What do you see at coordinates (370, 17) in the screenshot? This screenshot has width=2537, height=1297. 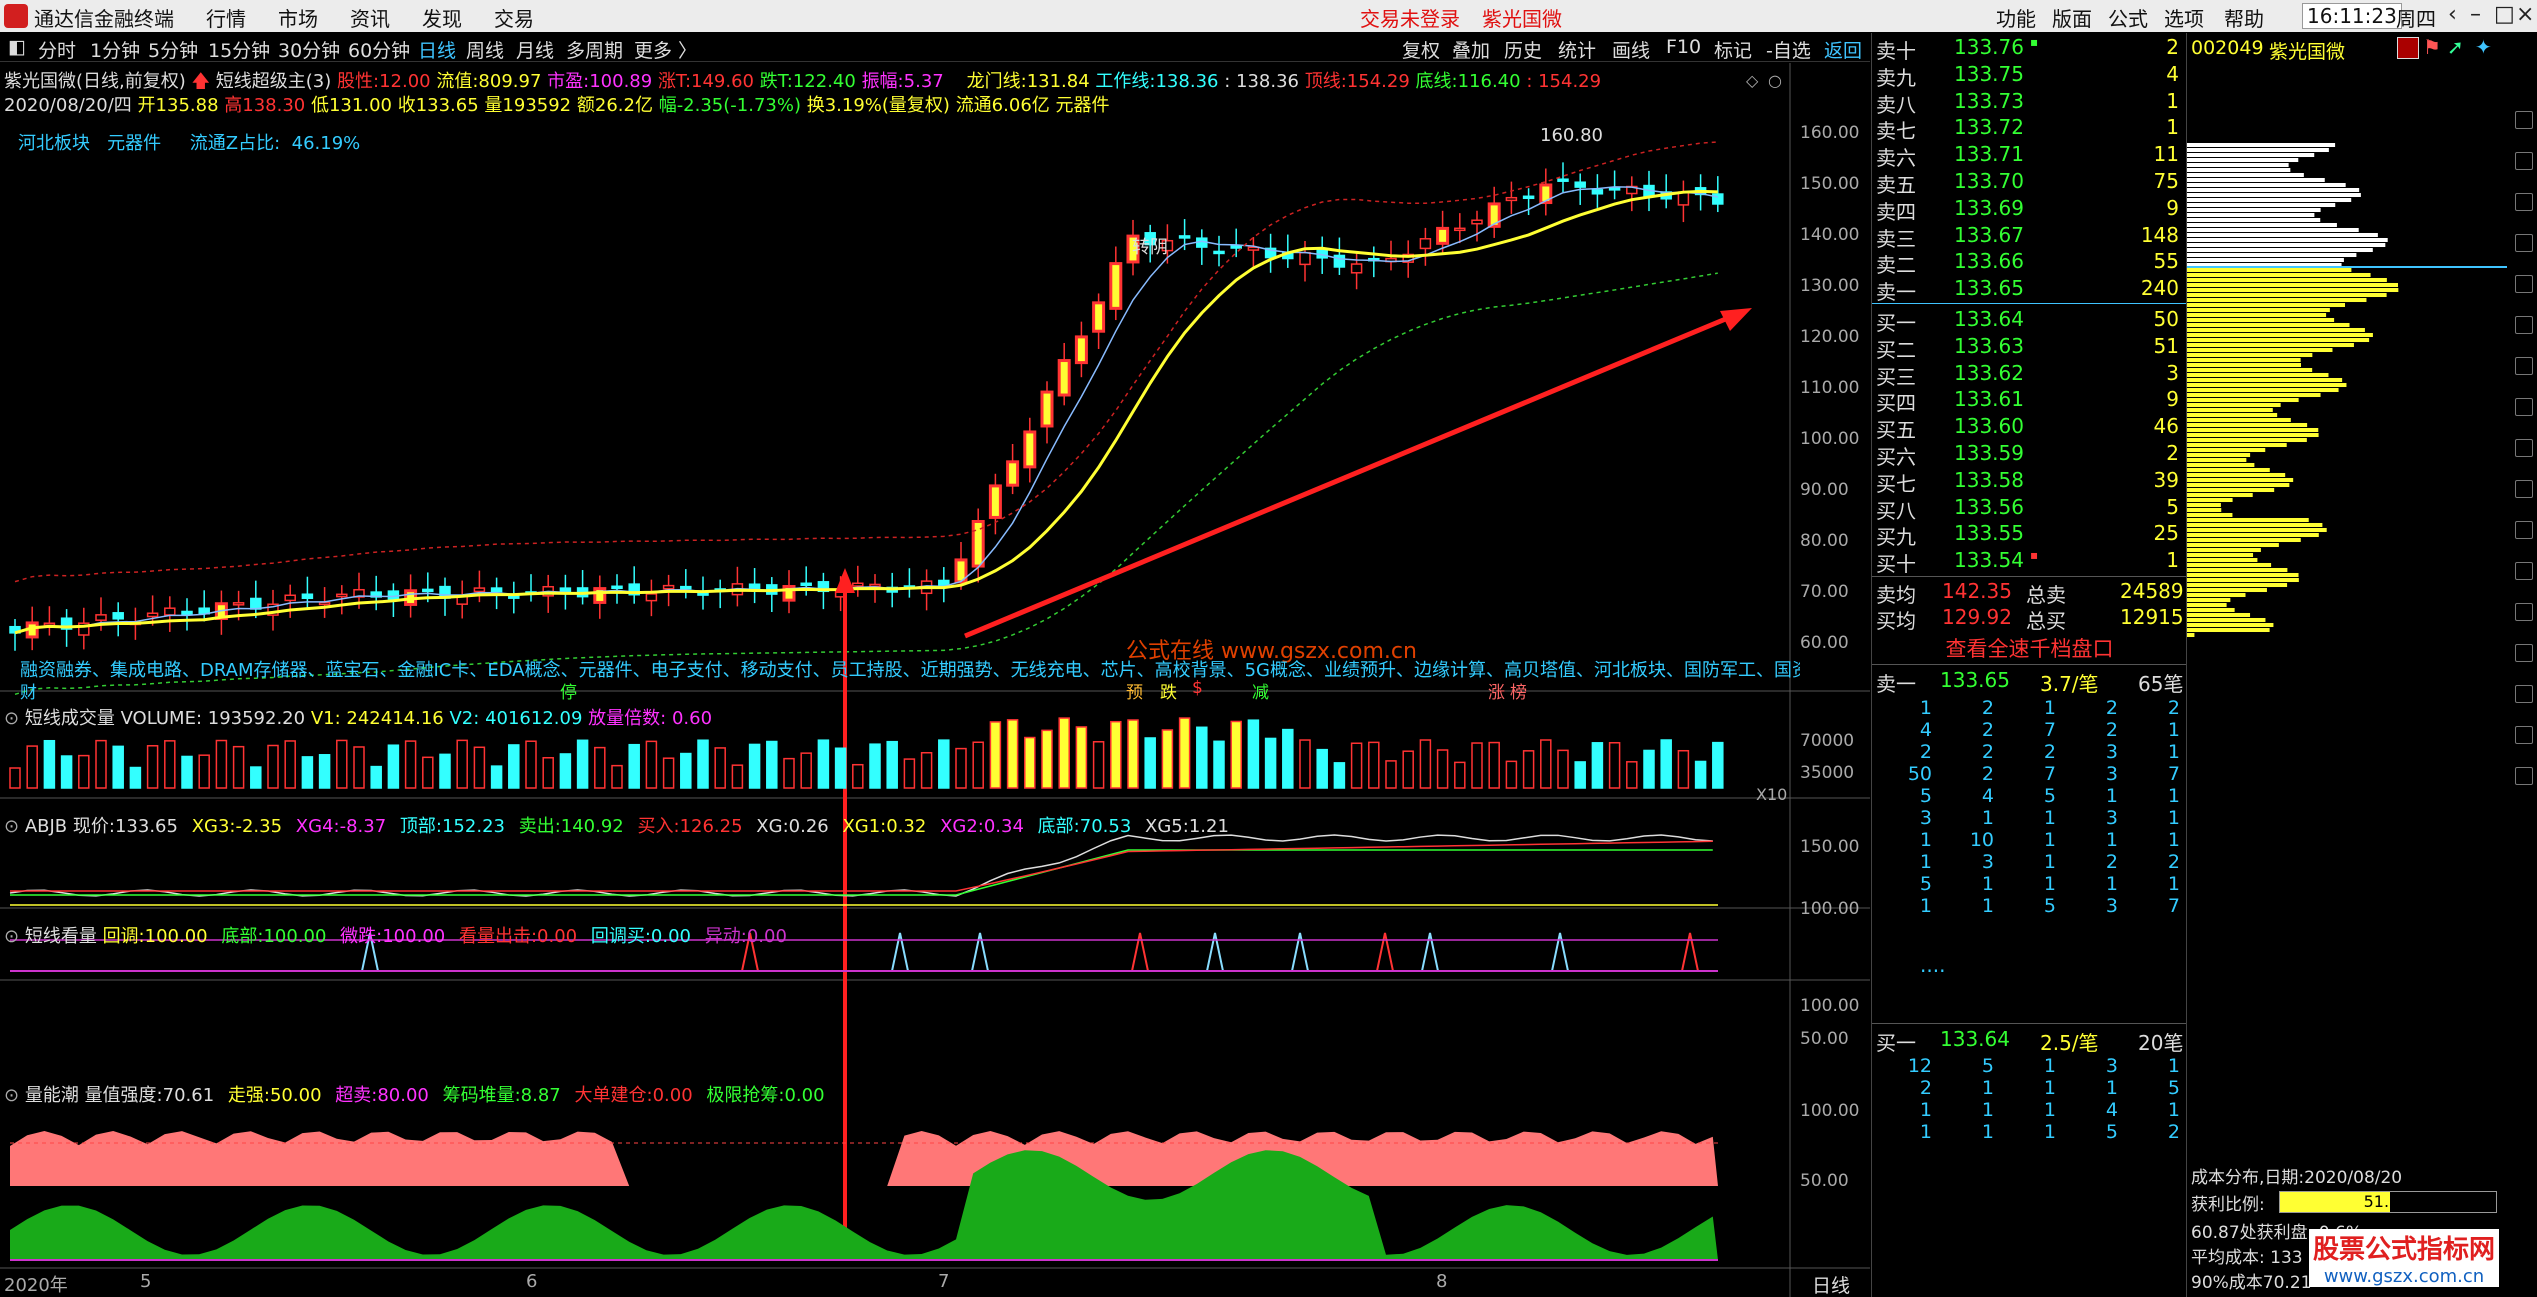 I see `menu-zixun: 资讯` at bounding box center [370, 17].